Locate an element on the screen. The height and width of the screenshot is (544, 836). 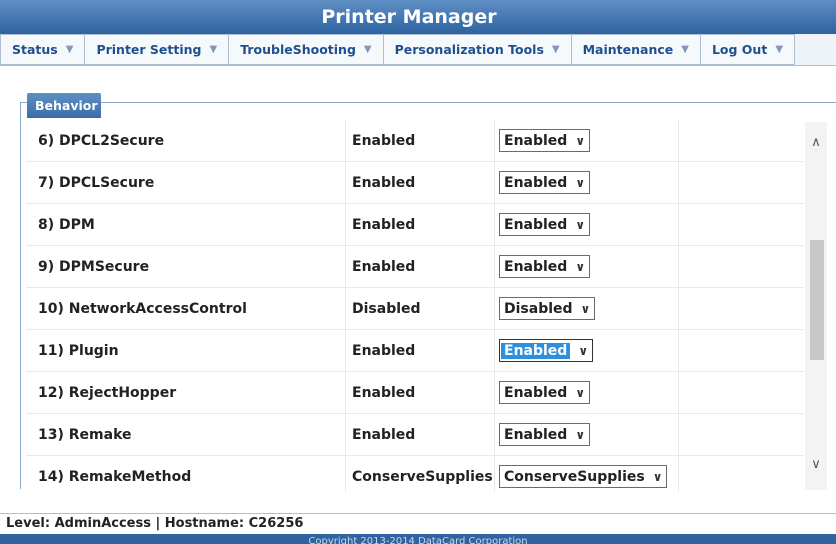
table-row: 12) RejectHopper Enabled Enabled ∨ is located at coordinates (415, 393).